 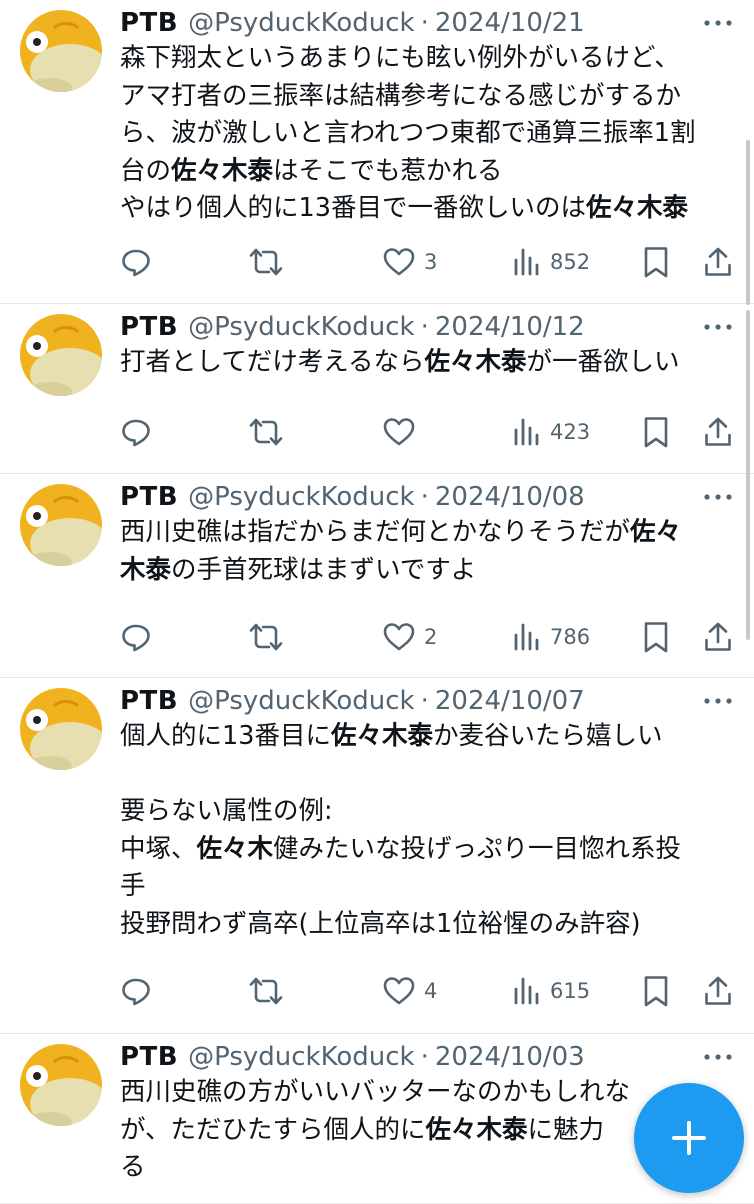 What do you see at coordinates (380, 923) in the screenshot?
I see `text-segment: 投野問わず高卒(上位高卒は1位裕惺のみ許容)` at bounding box center [380, 923].